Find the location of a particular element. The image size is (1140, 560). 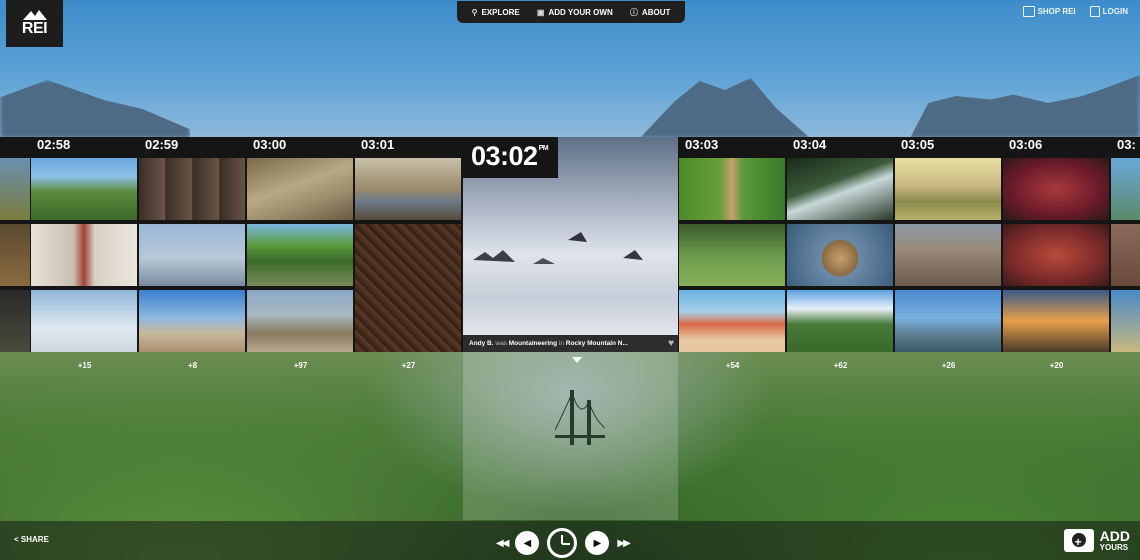

add-yours-button: + ADD YOURS is located at coordinates (1096, 539).